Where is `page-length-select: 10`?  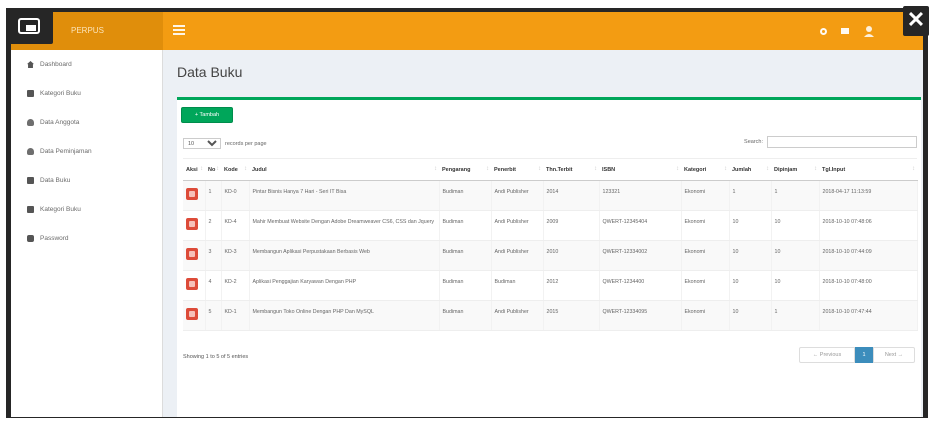 page-length-select: 10 is located at coordinates (202, 143).